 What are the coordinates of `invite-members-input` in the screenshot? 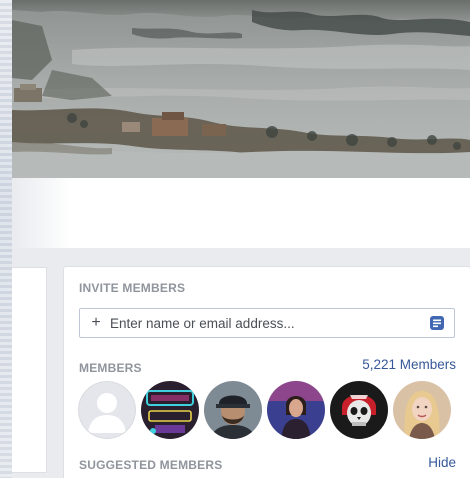 It's located at (267, 323).